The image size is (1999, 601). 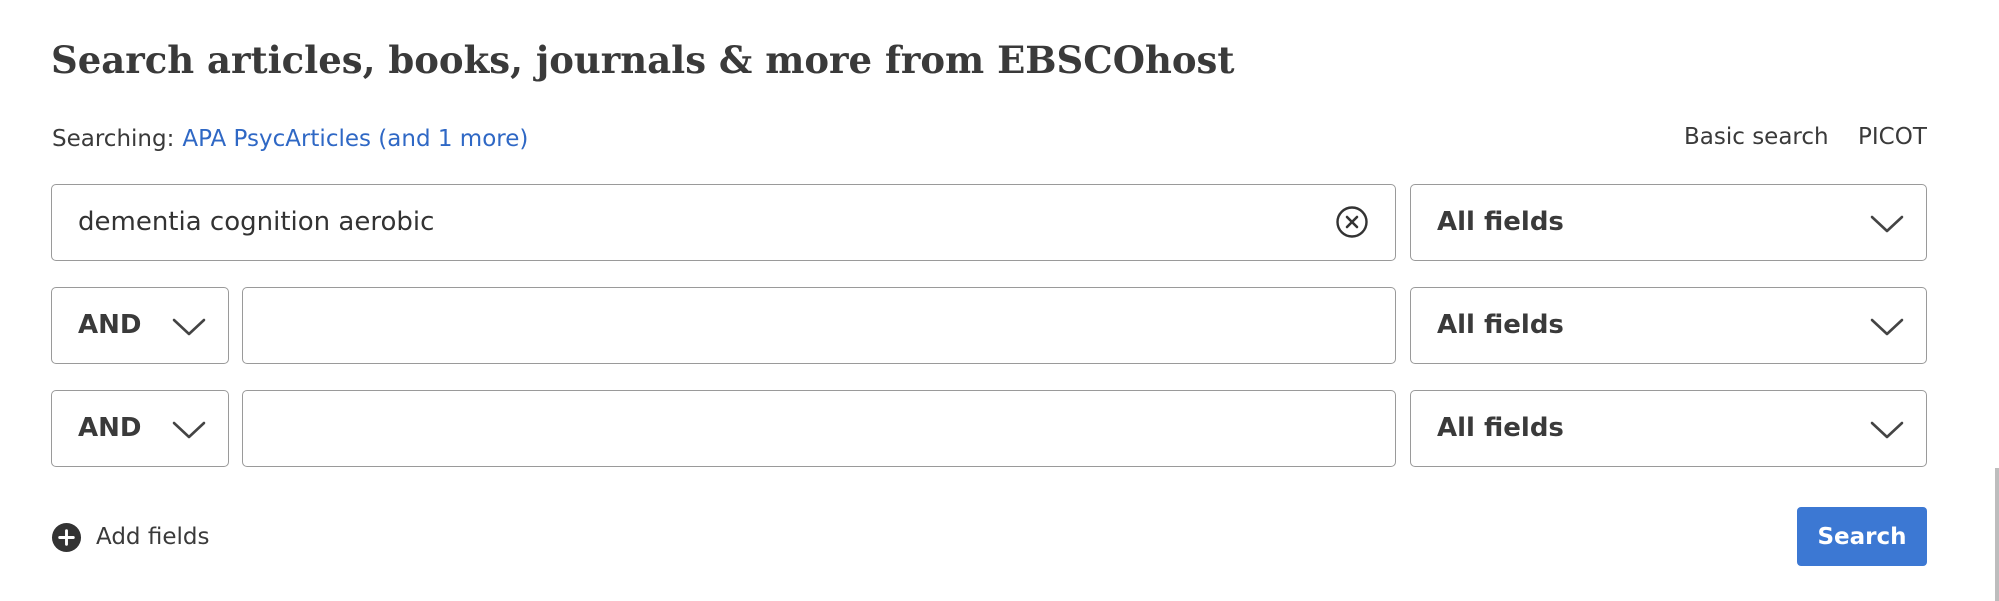 I want to click on field-select-2: All fields, so click(x=1668, y=325).